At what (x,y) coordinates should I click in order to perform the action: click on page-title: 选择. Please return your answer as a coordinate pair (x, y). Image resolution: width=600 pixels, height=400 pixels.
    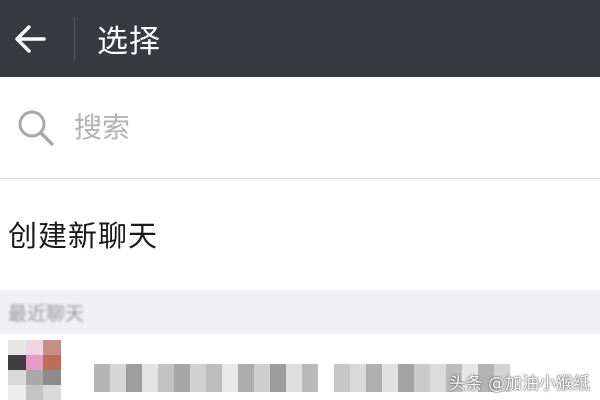
    Looking at the image, I should click on (129, 42).